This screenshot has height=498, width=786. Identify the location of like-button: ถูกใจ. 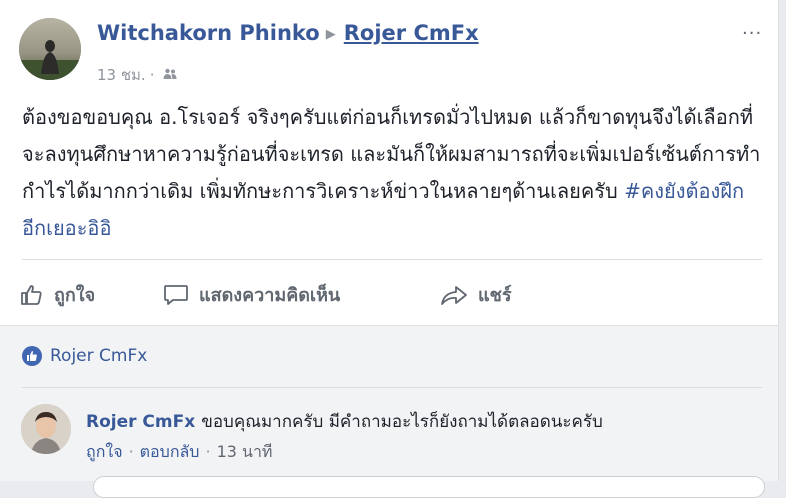
(57, 294).